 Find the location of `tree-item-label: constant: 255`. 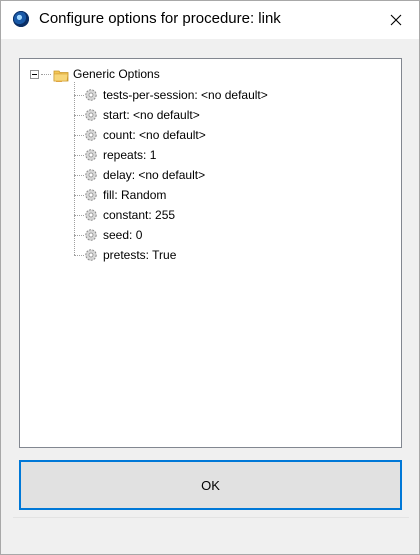

tree-item-label: constant: 255 is located at coordinates (139, 215).